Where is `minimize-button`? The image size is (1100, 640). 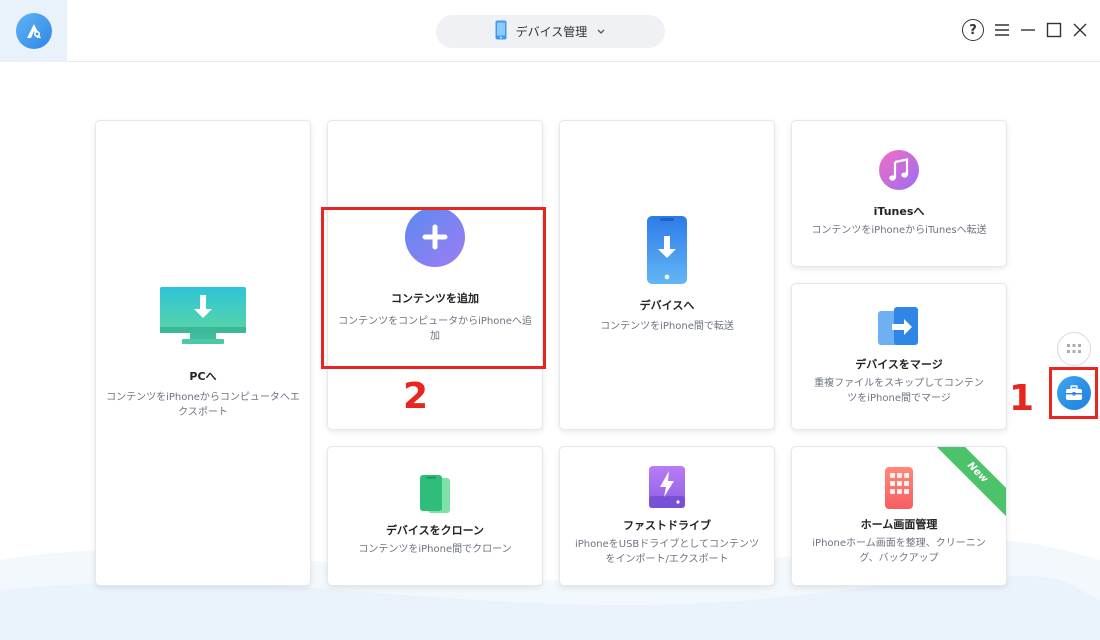 minimize-button is located at coordinates (1028, 30).